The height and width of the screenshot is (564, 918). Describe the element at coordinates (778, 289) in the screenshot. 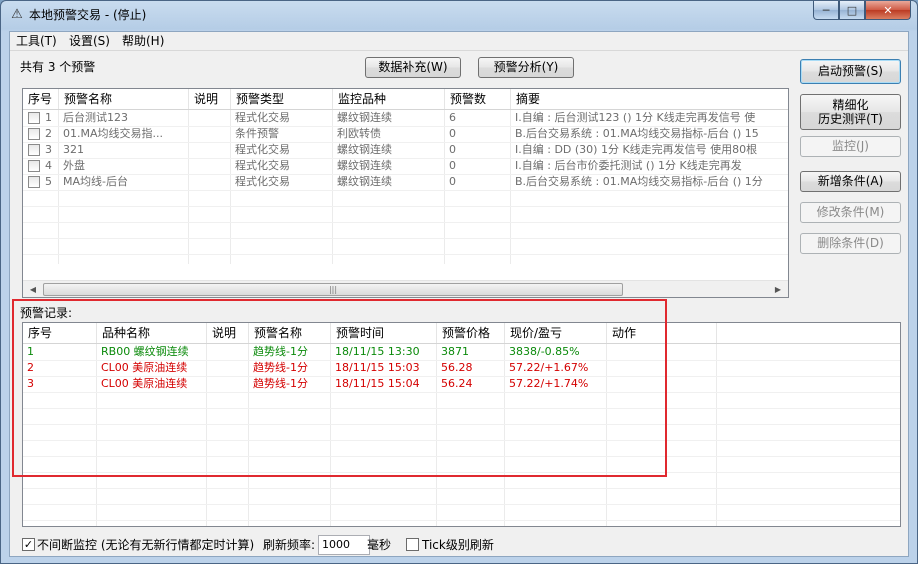

I see `scroll-right-icon: ▶` at that location.